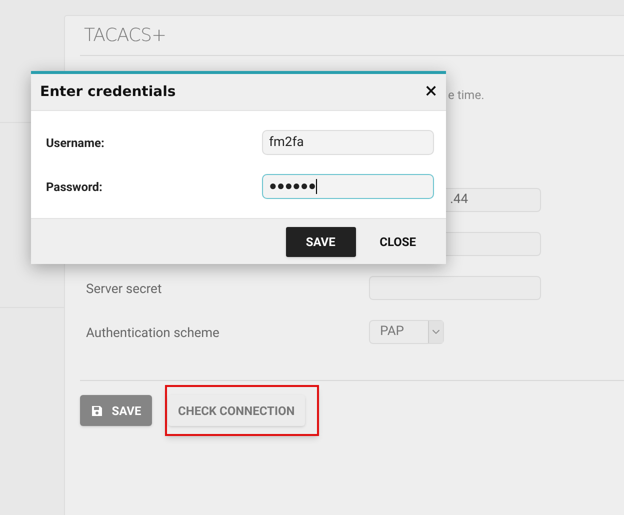 The image size is (624, 515). I want to click on dialog-title: Enter credentials, so click(108, 92).